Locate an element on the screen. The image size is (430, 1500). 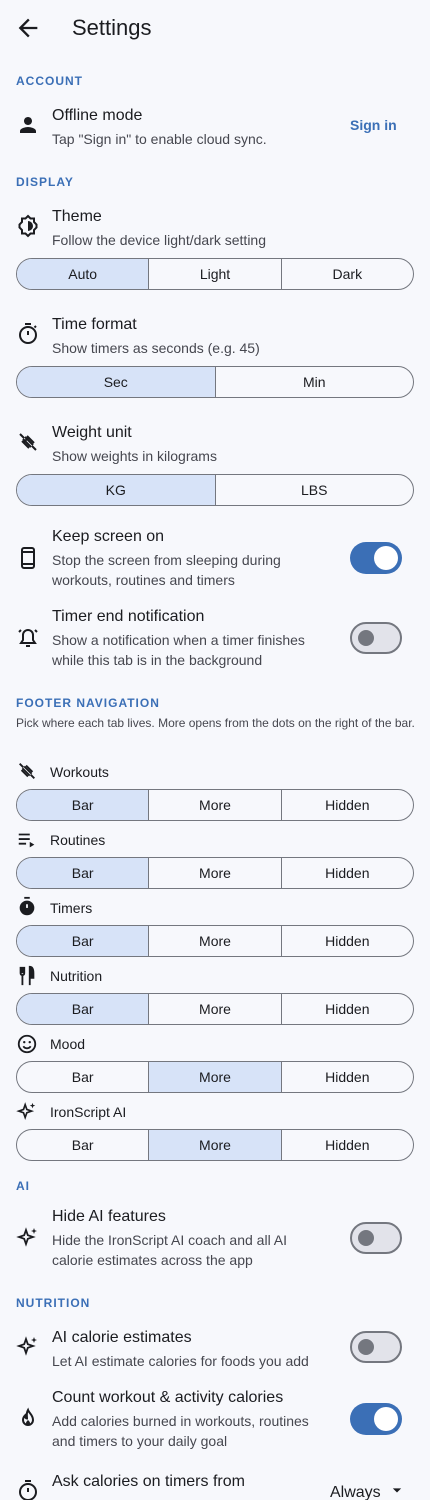
footer-item-timers-control: Bar More Hidden is located at coordinates (215, 941).